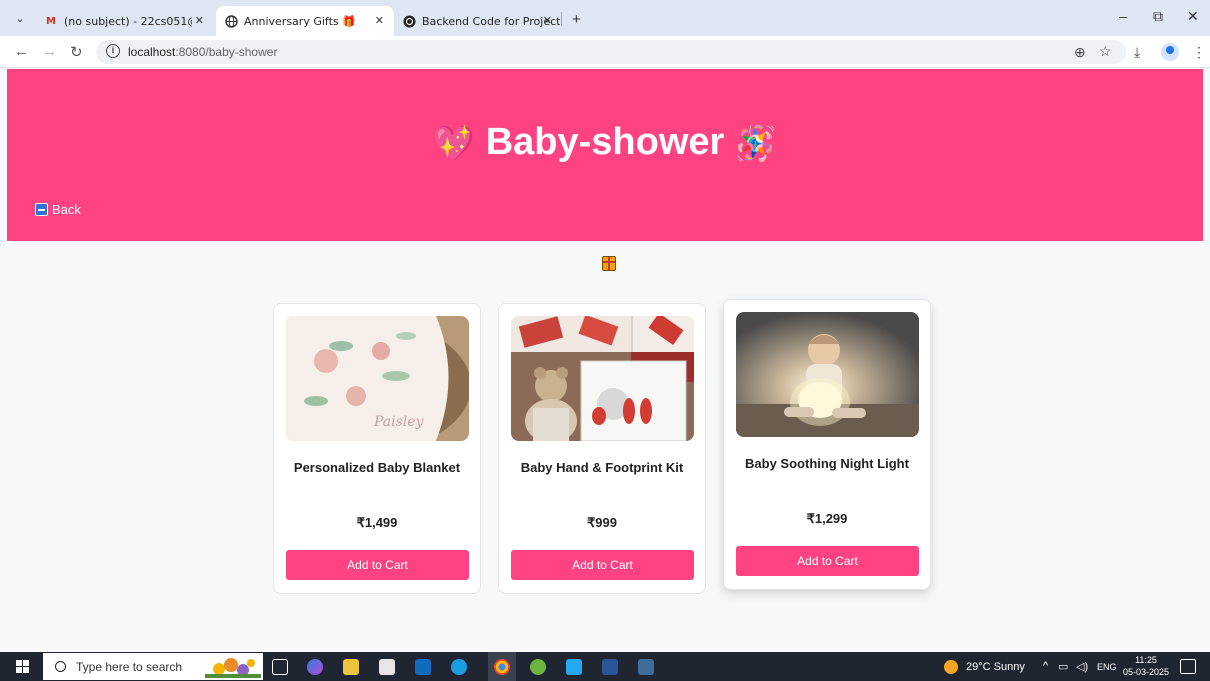 This screenshot has height=681, width=1210. Describe the element at coordinates (226, 52) in the screenshot. I see `url-path: :8080/baby-shower` at that location.